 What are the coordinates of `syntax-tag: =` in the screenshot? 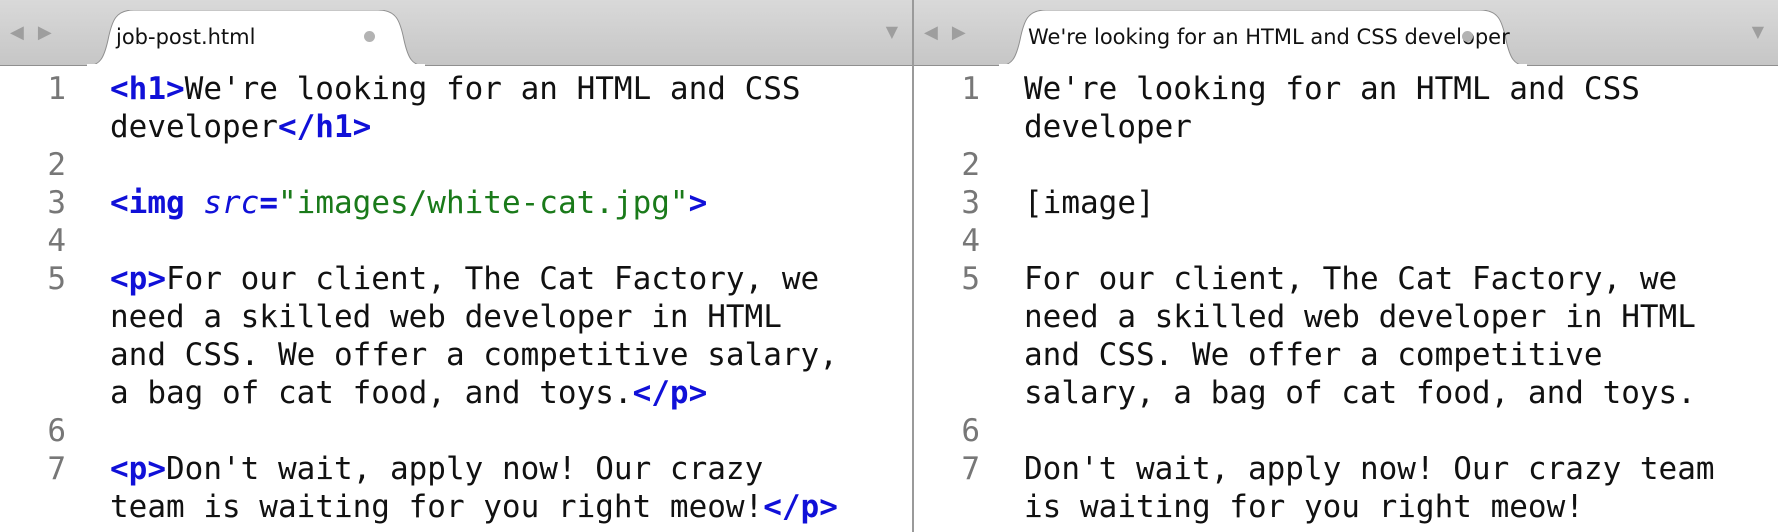 It's located at (268, 203).